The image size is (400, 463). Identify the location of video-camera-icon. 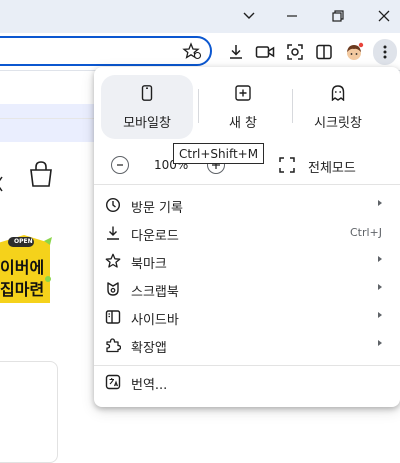
(265, 52).